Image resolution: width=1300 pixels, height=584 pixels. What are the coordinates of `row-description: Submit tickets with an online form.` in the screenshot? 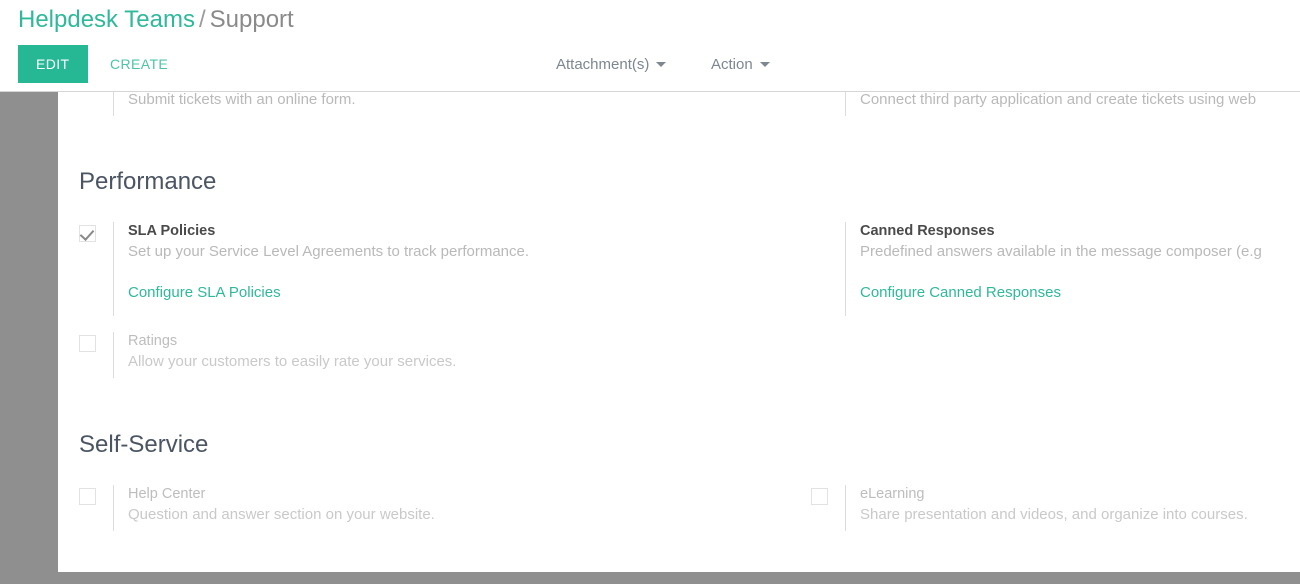 It's located at (242, 100).